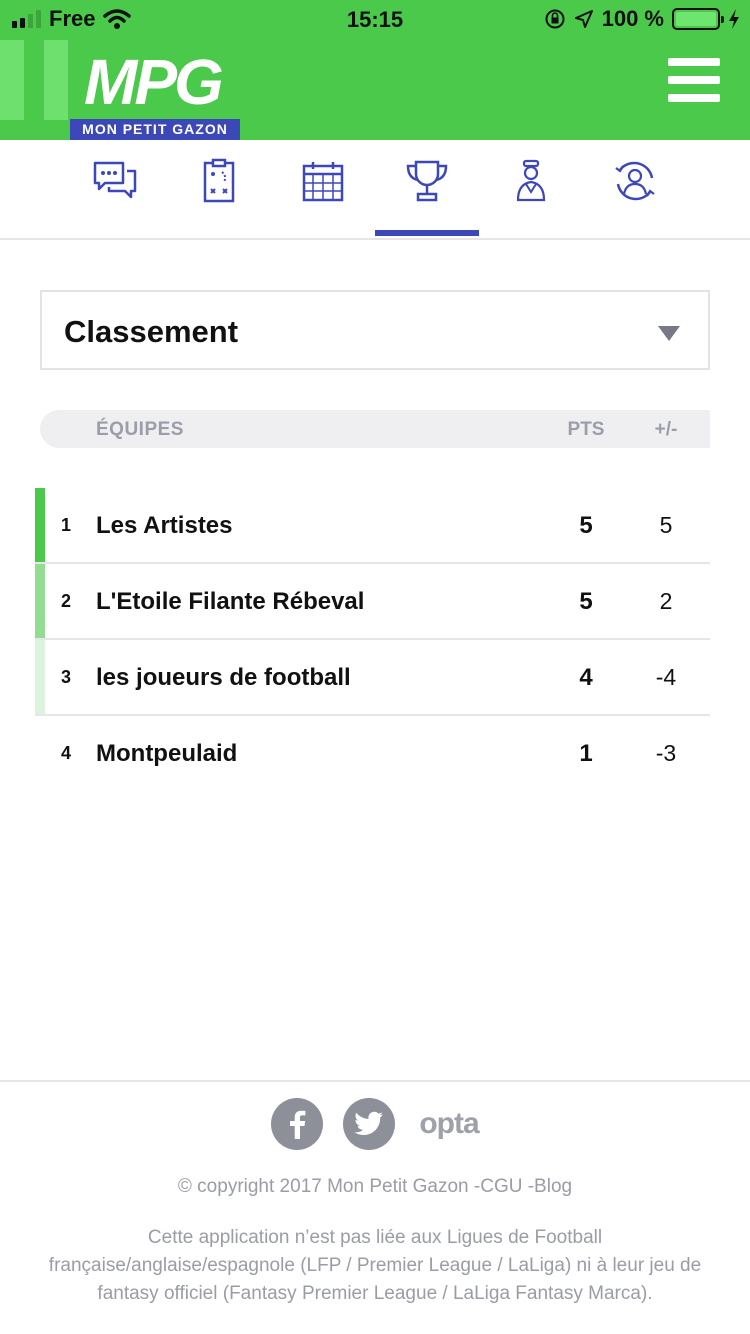  Describe the element at coordinates (66, 525) in the screenshot. I see `rank-number: 1` at that location.